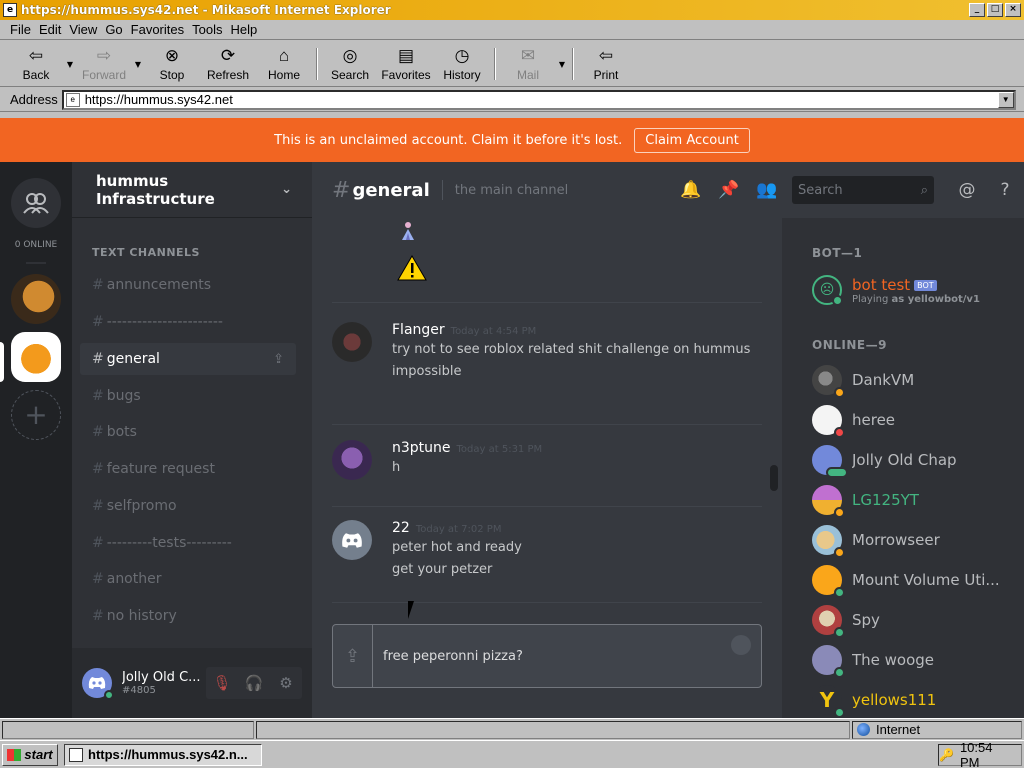 The image size is (1024, 768). Describe the element at coordinates (20, 29) in the screenshot. I see `menu-file: File` at that location.